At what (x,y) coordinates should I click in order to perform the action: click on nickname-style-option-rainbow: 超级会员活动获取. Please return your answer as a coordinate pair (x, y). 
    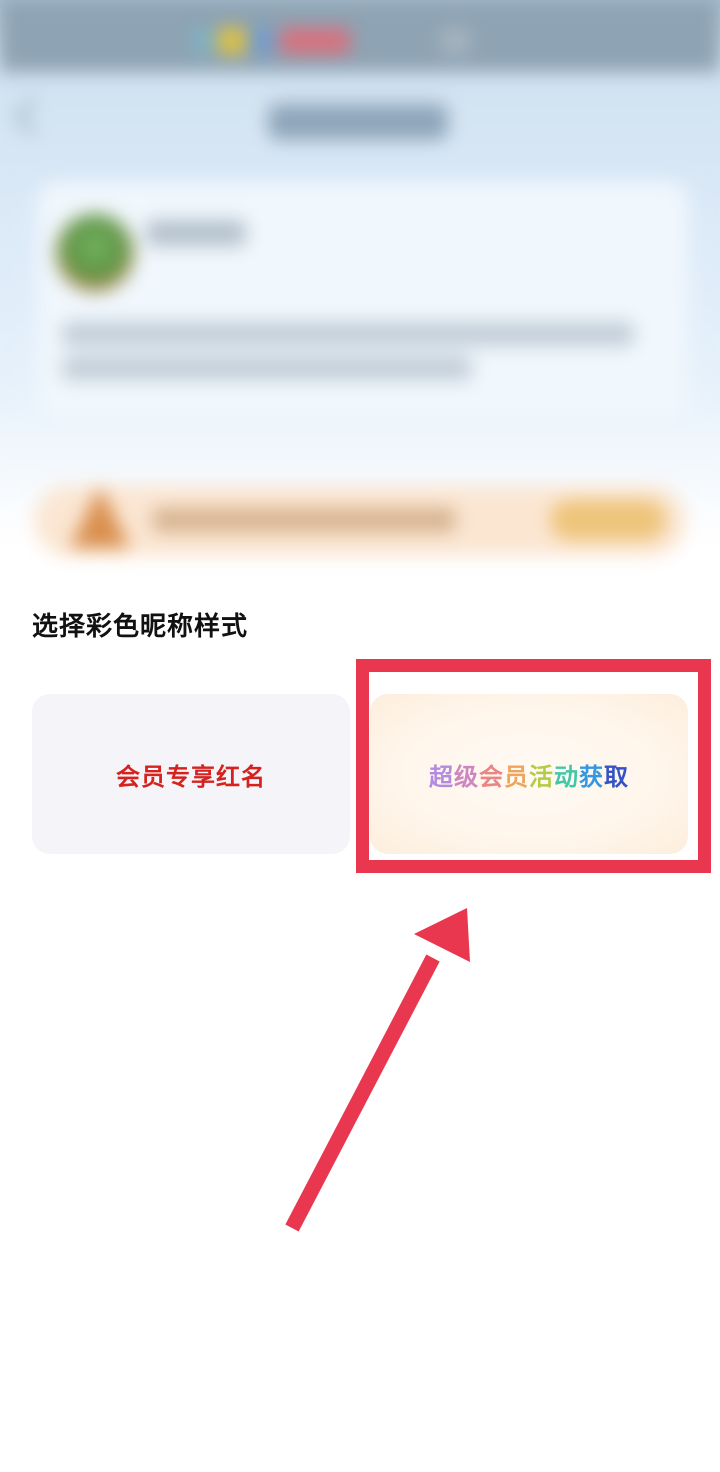
    Looking at the image, I should click on (529, 774).